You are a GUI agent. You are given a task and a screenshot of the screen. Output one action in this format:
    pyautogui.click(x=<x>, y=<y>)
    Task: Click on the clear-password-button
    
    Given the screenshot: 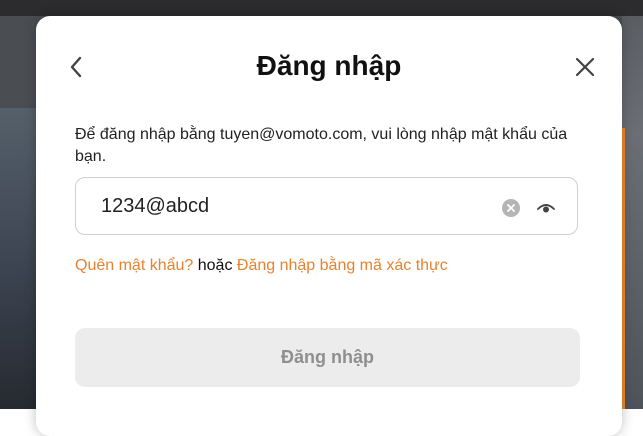 What is the action you would take?
    pyautogui.click(x=511, y=208)
    